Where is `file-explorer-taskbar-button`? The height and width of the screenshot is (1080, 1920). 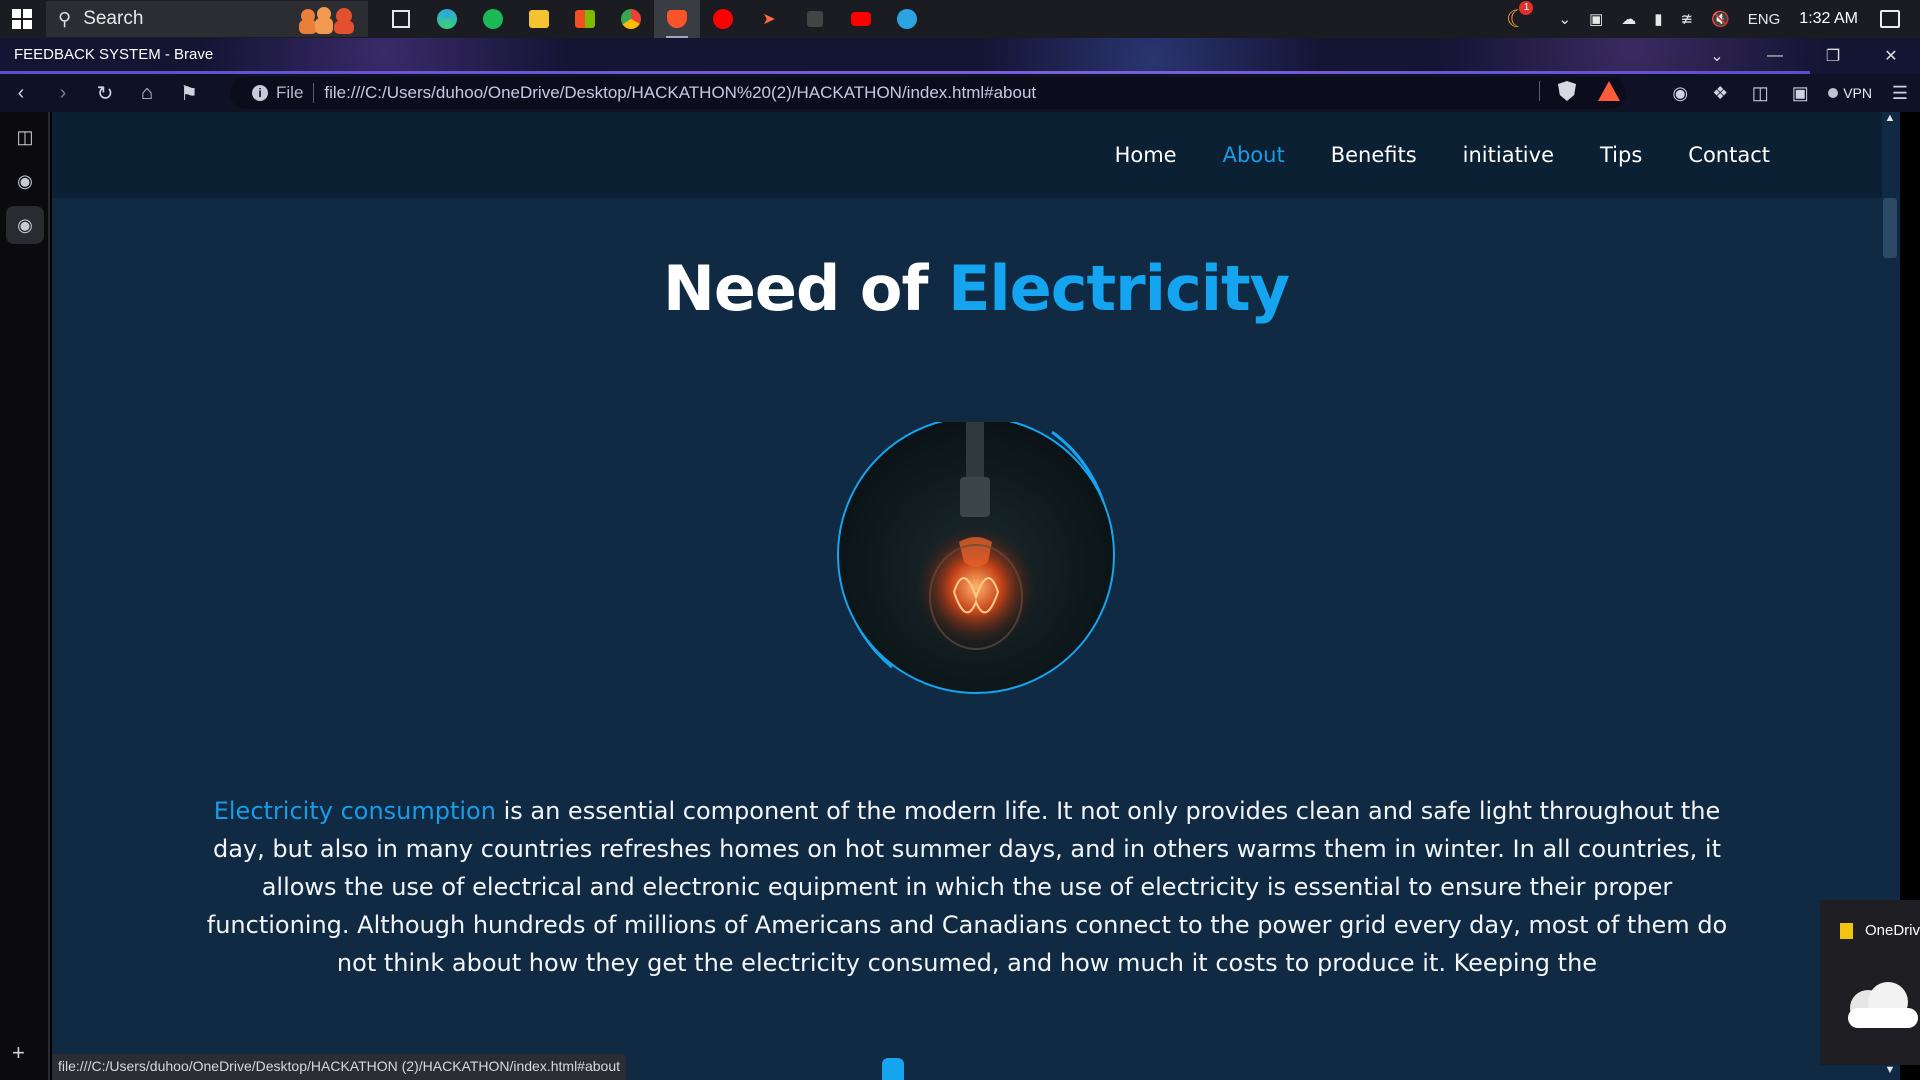
file-explorer-taskbar-button is located at coordinates (539, 19).